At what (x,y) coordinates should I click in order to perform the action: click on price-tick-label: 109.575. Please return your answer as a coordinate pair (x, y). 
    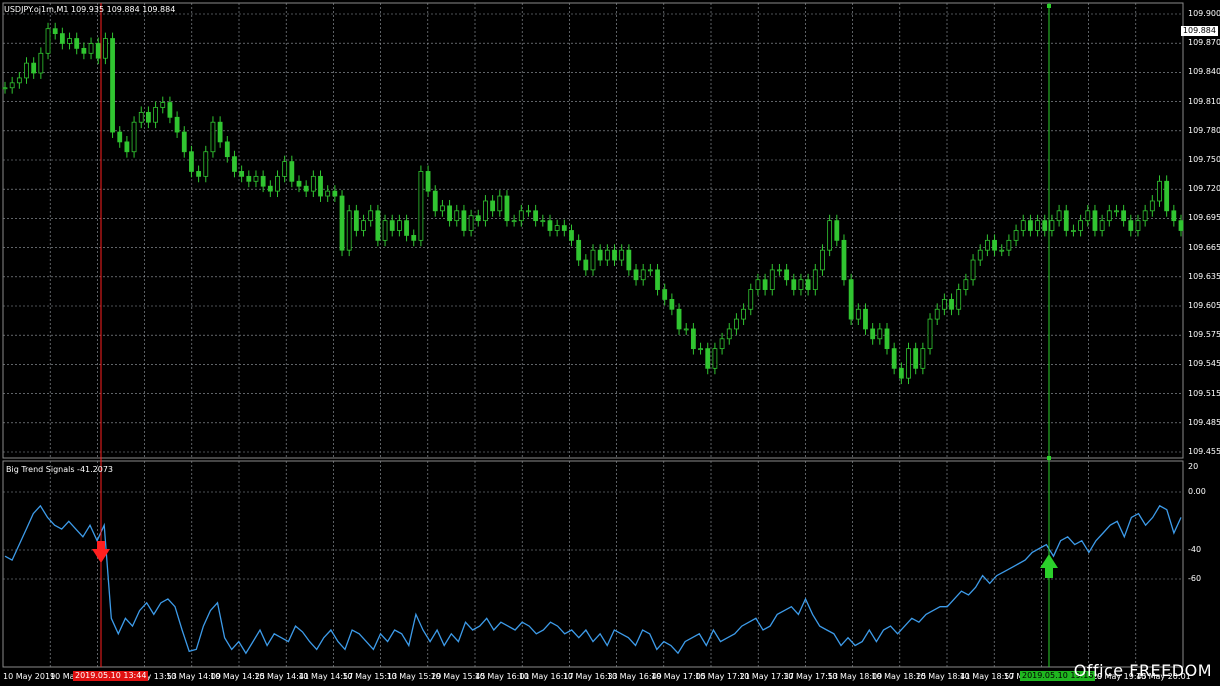
    Looking at the image, I should click on (1204, 335).